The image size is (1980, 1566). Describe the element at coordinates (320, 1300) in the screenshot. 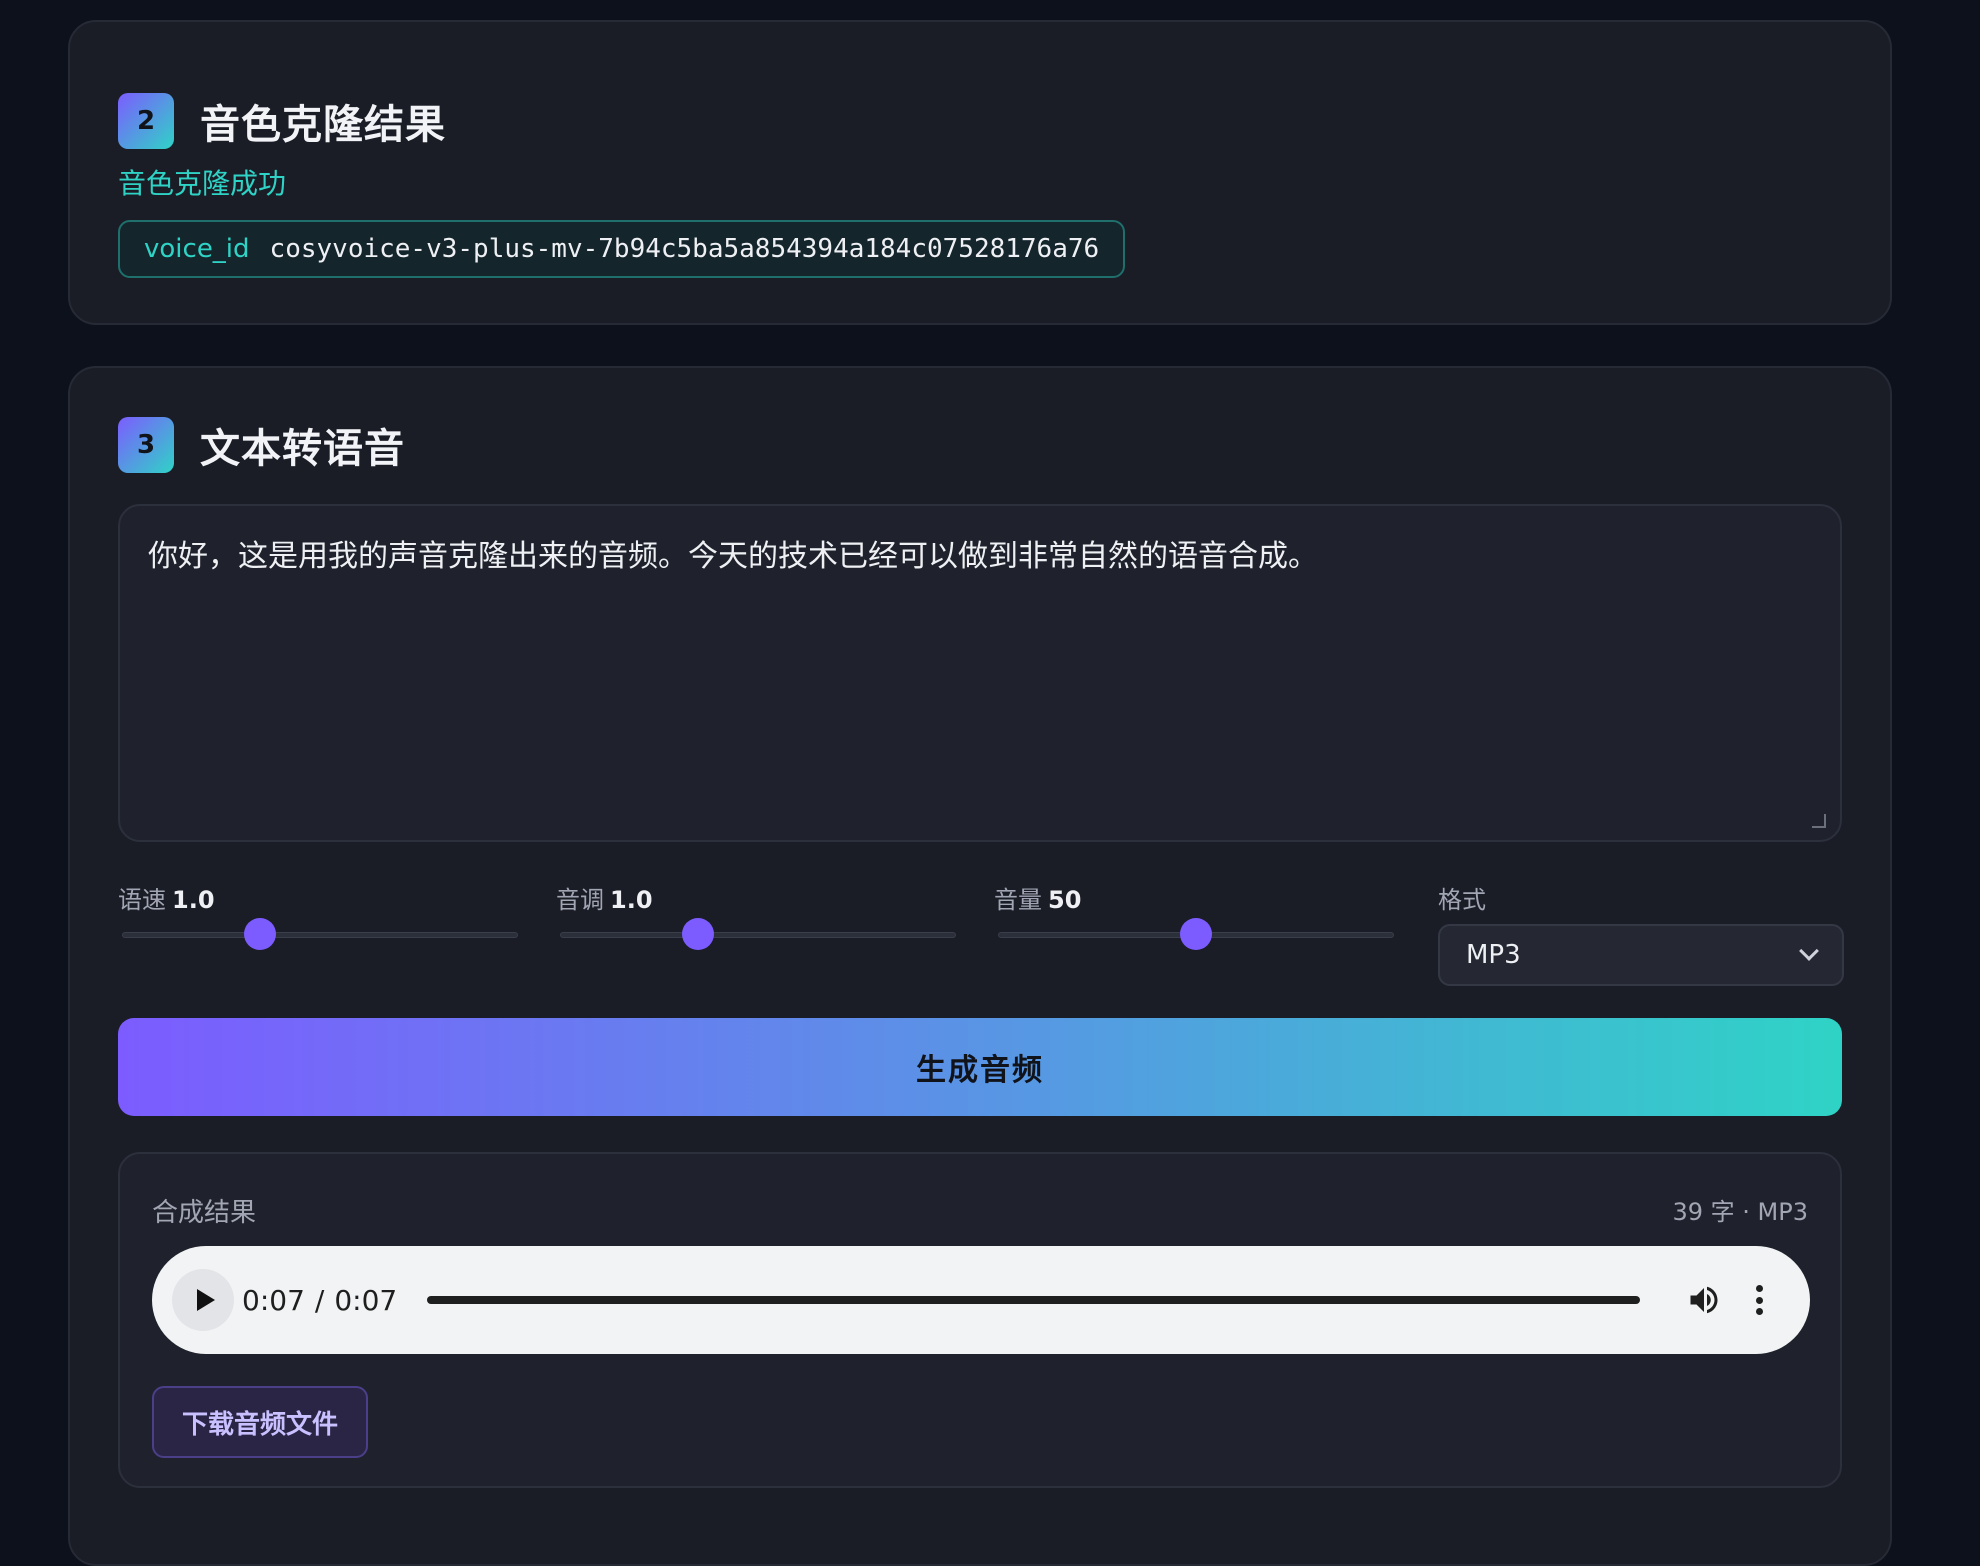

I see `audio-time: 0:07/0:07` at that location.